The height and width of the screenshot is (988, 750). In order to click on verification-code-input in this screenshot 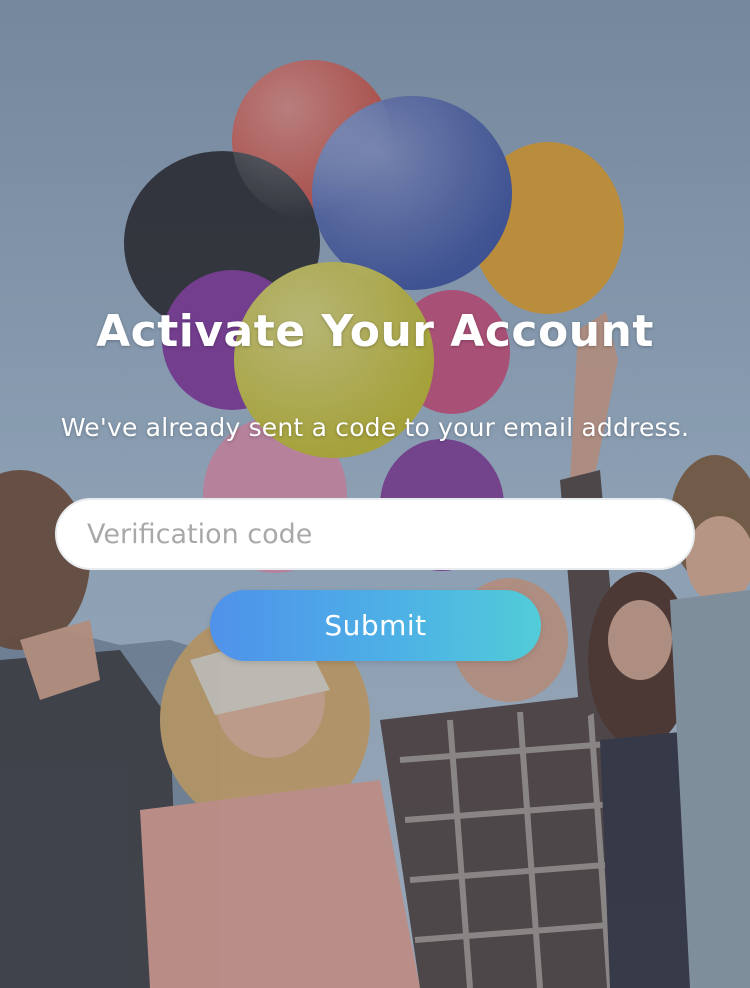, I will do `click(375, 534)`.